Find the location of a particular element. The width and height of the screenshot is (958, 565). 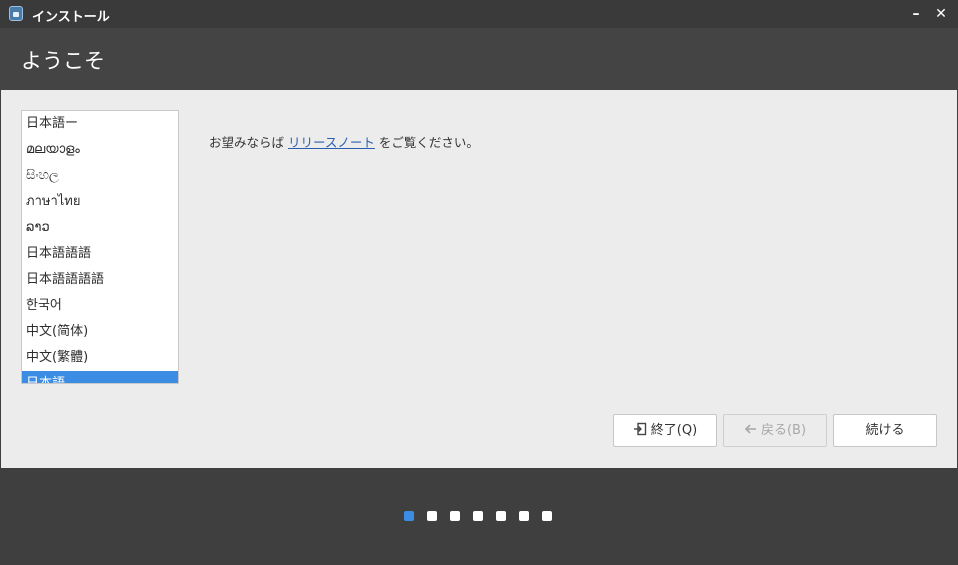

language-item-selected: 日本語 is located at coordinates (100, 377).